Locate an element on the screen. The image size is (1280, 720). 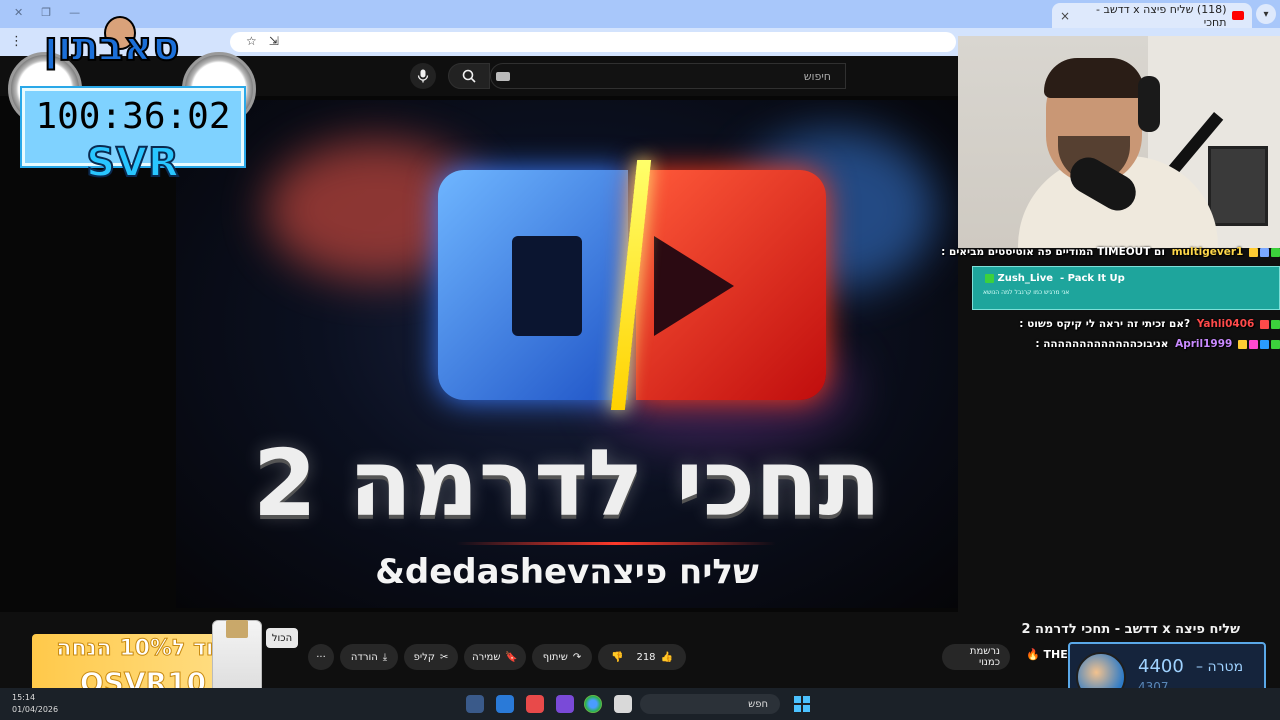
save-button: 🔖 שמירה is located at coordinates (495, 657).